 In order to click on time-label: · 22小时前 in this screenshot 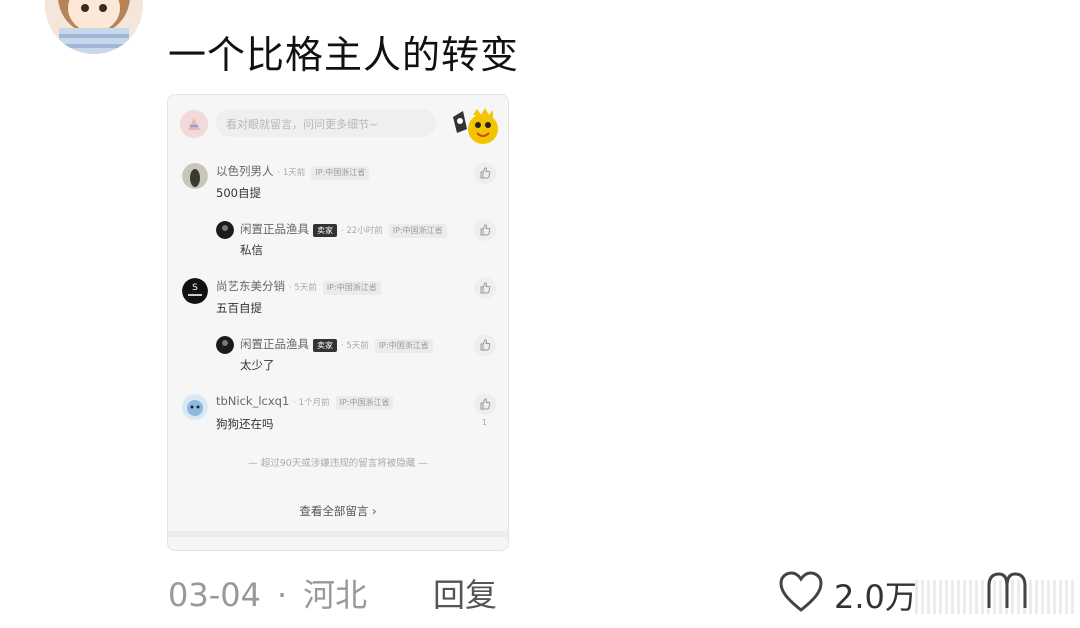, I will do `click(362, 231)`.